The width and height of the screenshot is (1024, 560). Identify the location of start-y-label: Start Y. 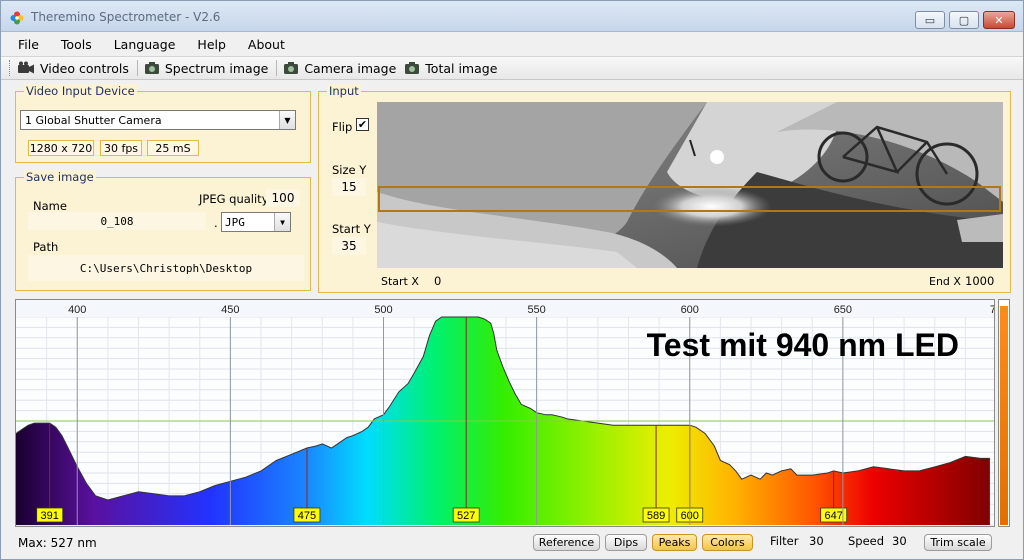
(351, 229).